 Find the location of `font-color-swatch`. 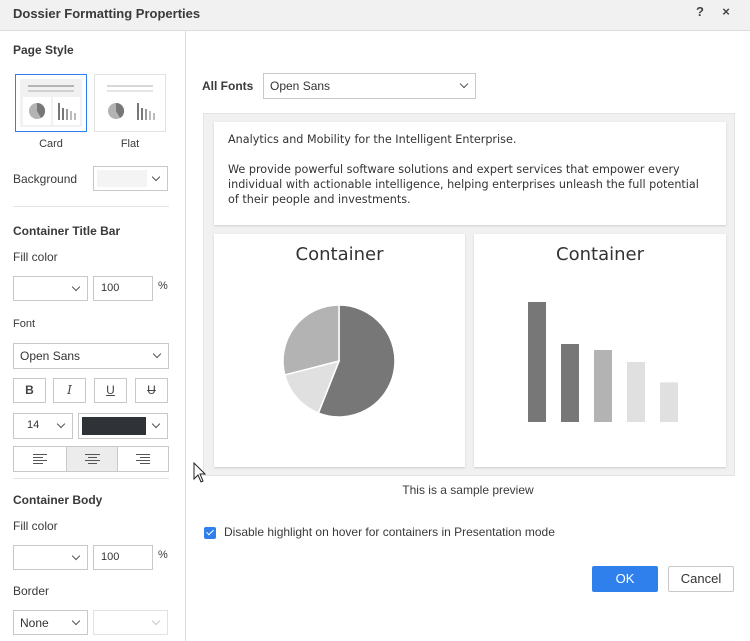

font-color-swatch is located at coordinates (114, 426).